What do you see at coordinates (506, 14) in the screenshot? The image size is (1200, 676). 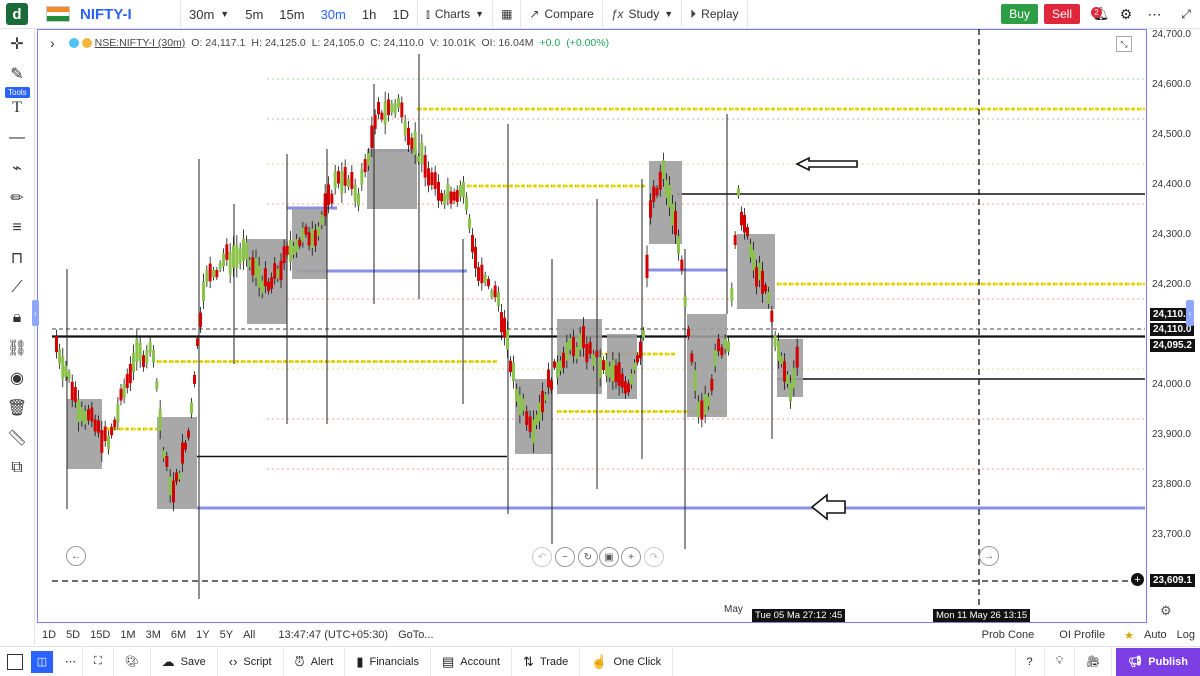 I see `layout-button: ▦` at bounding box center [506, 14].